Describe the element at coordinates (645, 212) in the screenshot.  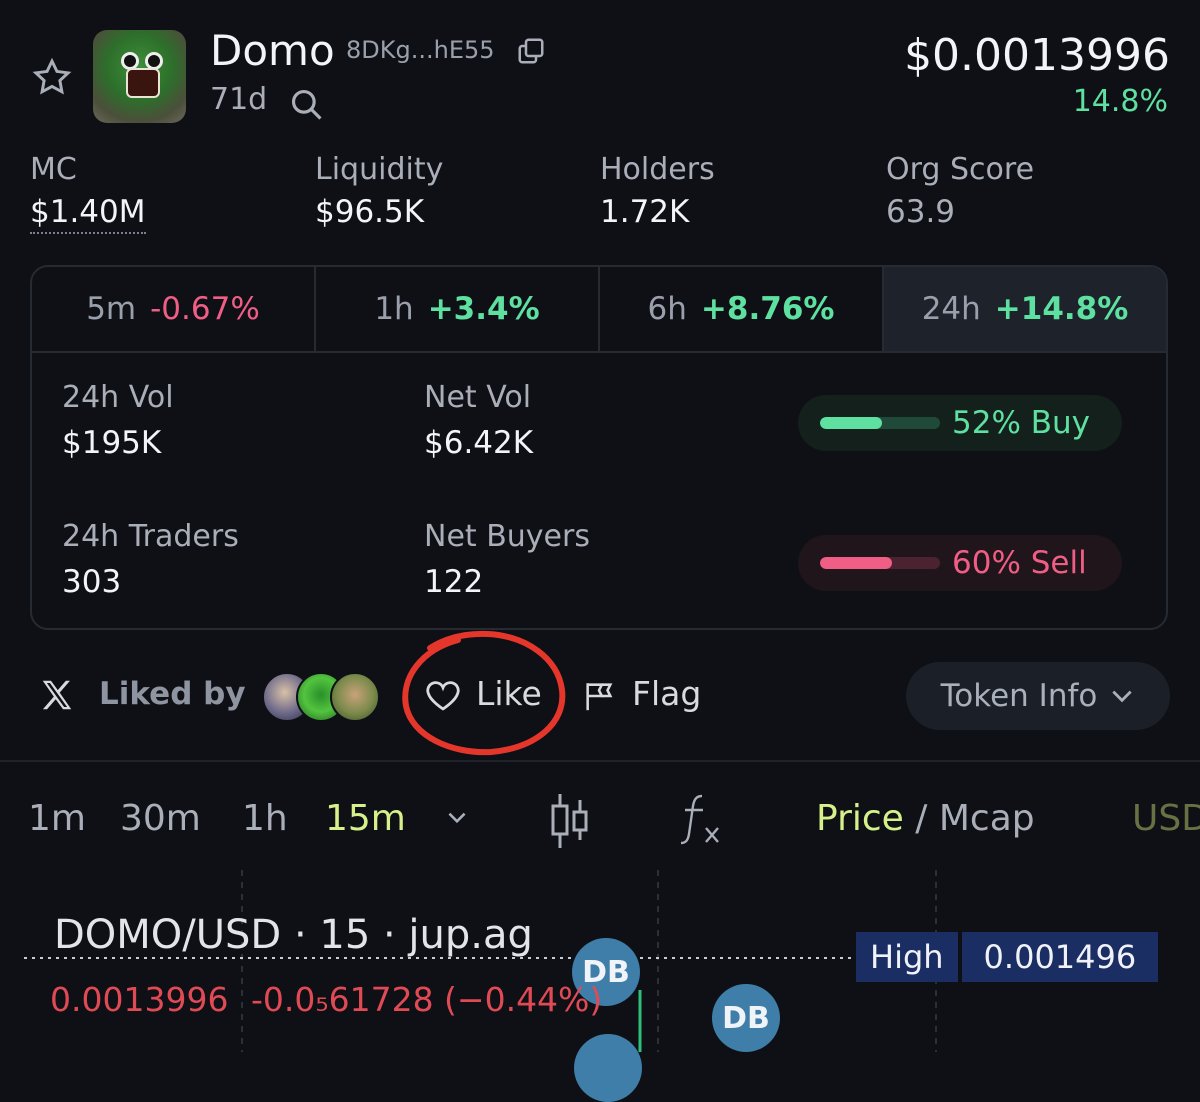
I see `stat-value-holders: 1.72K` at that location.